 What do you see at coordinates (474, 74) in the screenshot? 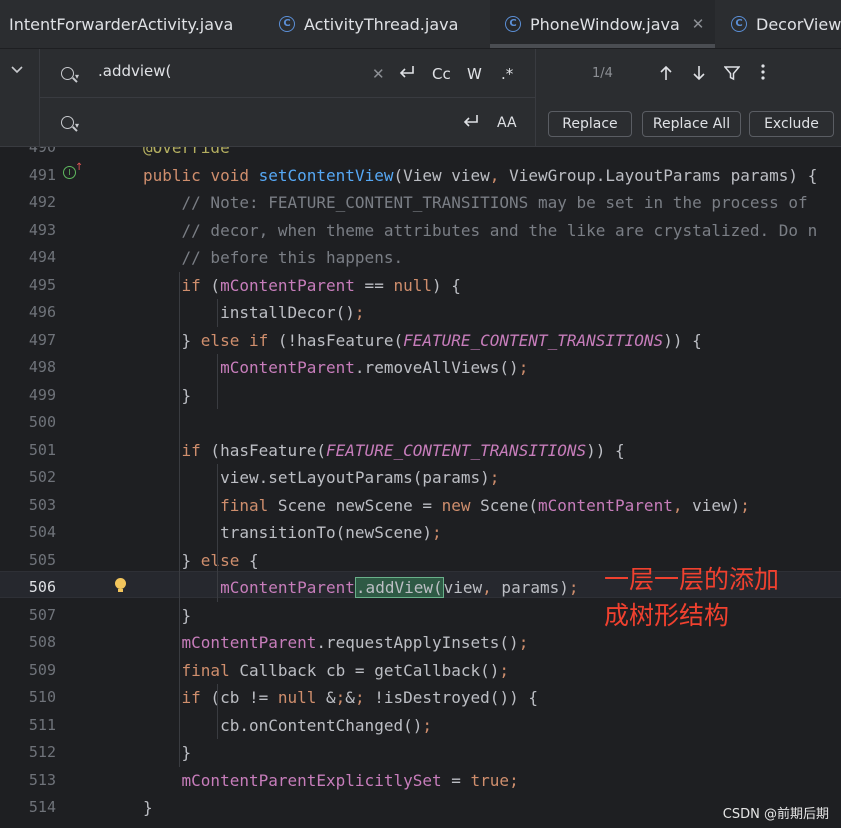
I see `words-toggle: W` at bounding box center [474, 74].